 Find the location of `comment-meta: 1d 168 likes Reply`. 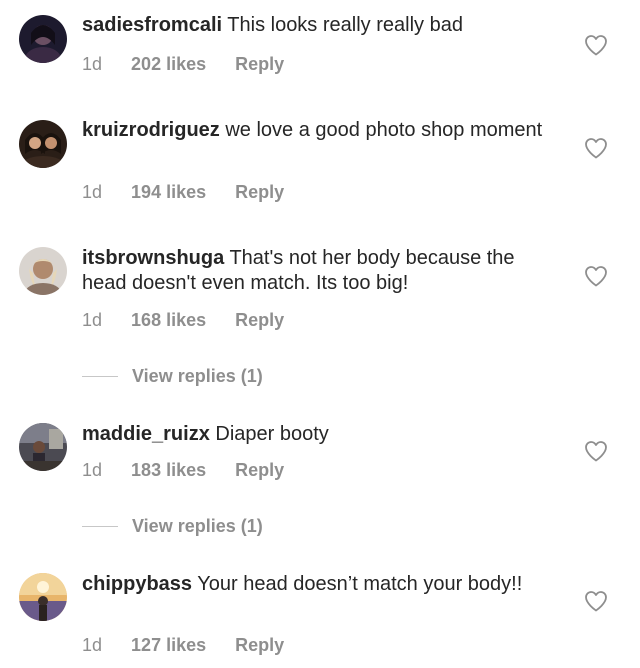

comment-meta: 1d 168 likes Reply is located at coordinates (183, 320).